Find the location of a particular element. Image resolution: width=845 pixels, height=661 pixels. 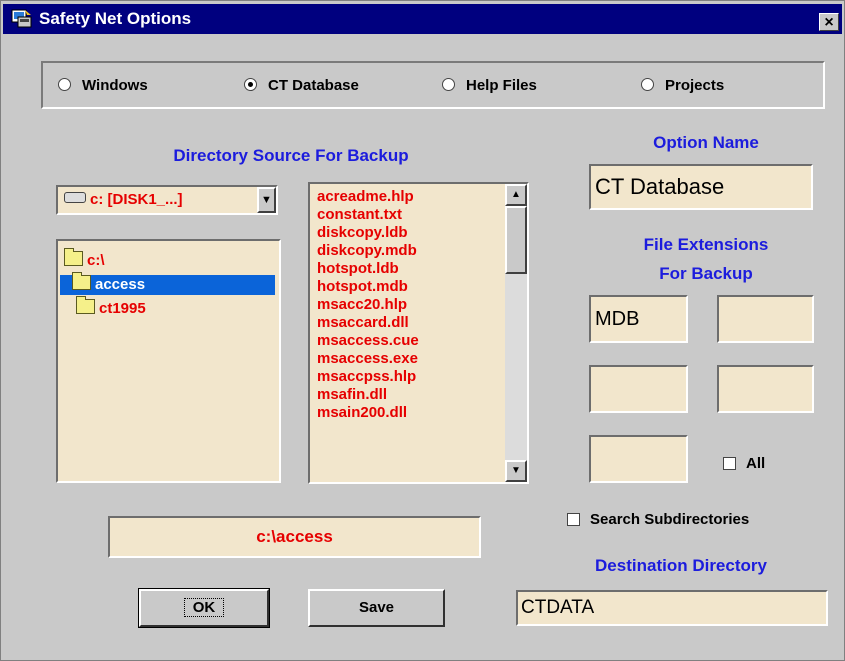

drive-value: c: [DISK1_...] is located at coordinates (136, 199).